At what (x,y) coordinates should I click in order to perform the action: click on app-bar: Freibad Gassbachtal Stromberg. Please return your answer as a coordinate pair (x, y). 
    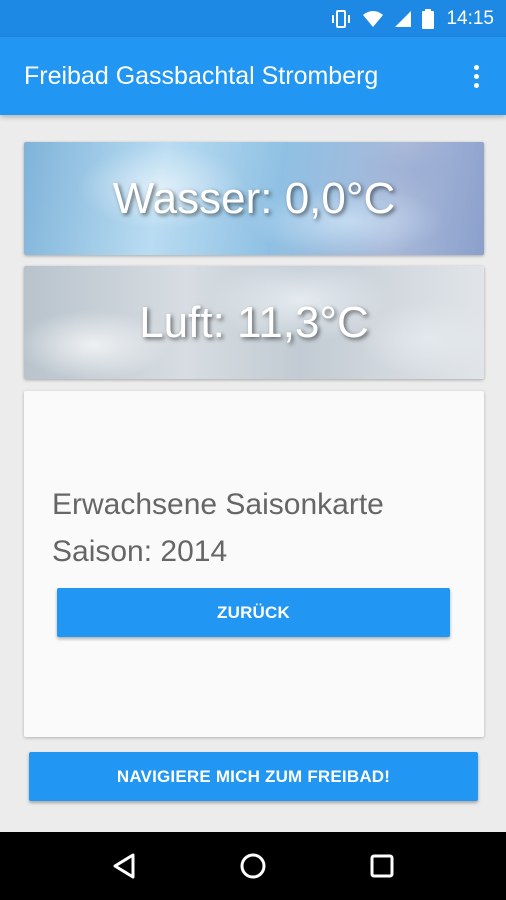
    Looking at the image, I should click on (253, 76).